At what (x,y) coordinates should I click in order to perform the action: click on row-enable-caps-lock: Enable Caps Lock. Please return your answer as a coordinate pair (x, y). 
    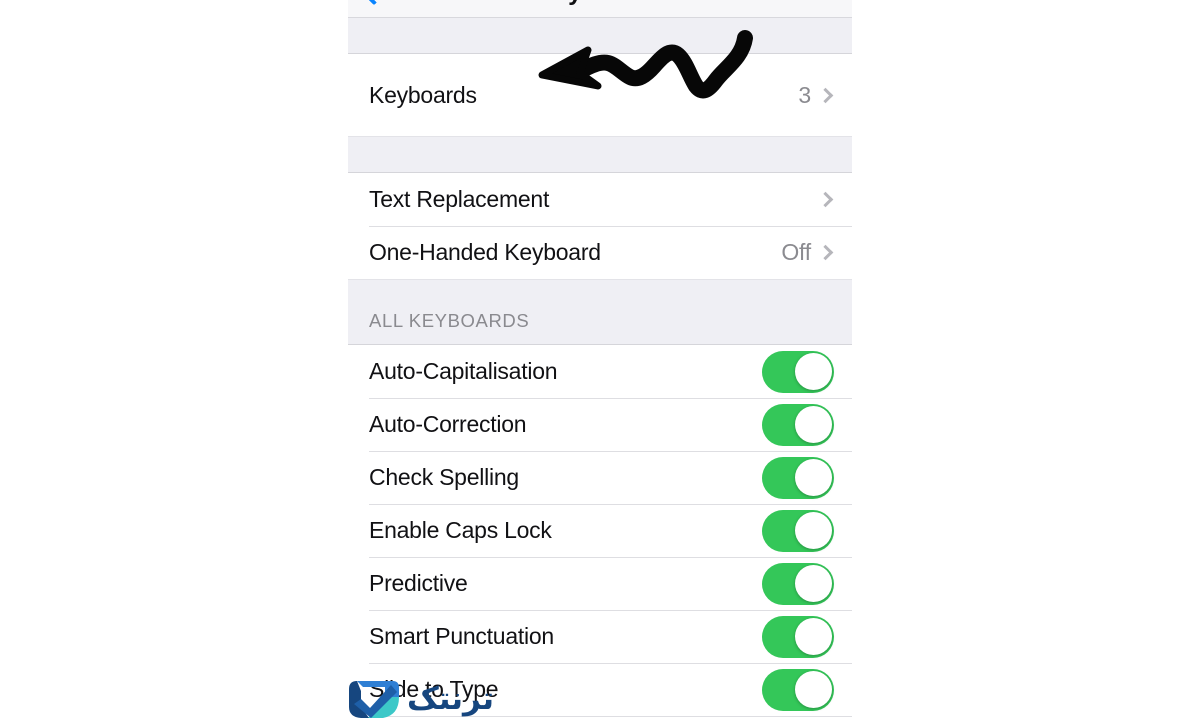
    Looking at the image, I should click on (600, 530).